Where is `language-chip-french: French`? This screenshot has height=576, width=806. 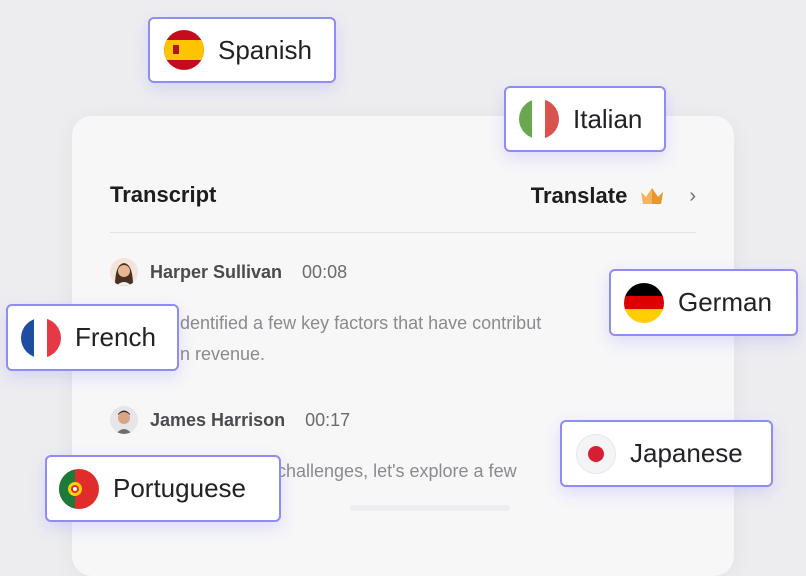
language-chip-french: French is located at coordinates (92, 337).